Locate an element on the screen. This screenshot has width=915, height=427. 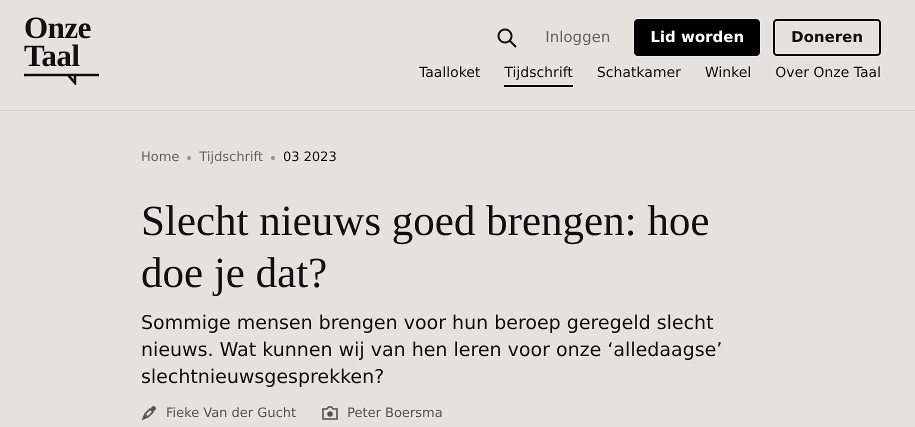
logo-text: Onze is located at coordinates (62, 28).